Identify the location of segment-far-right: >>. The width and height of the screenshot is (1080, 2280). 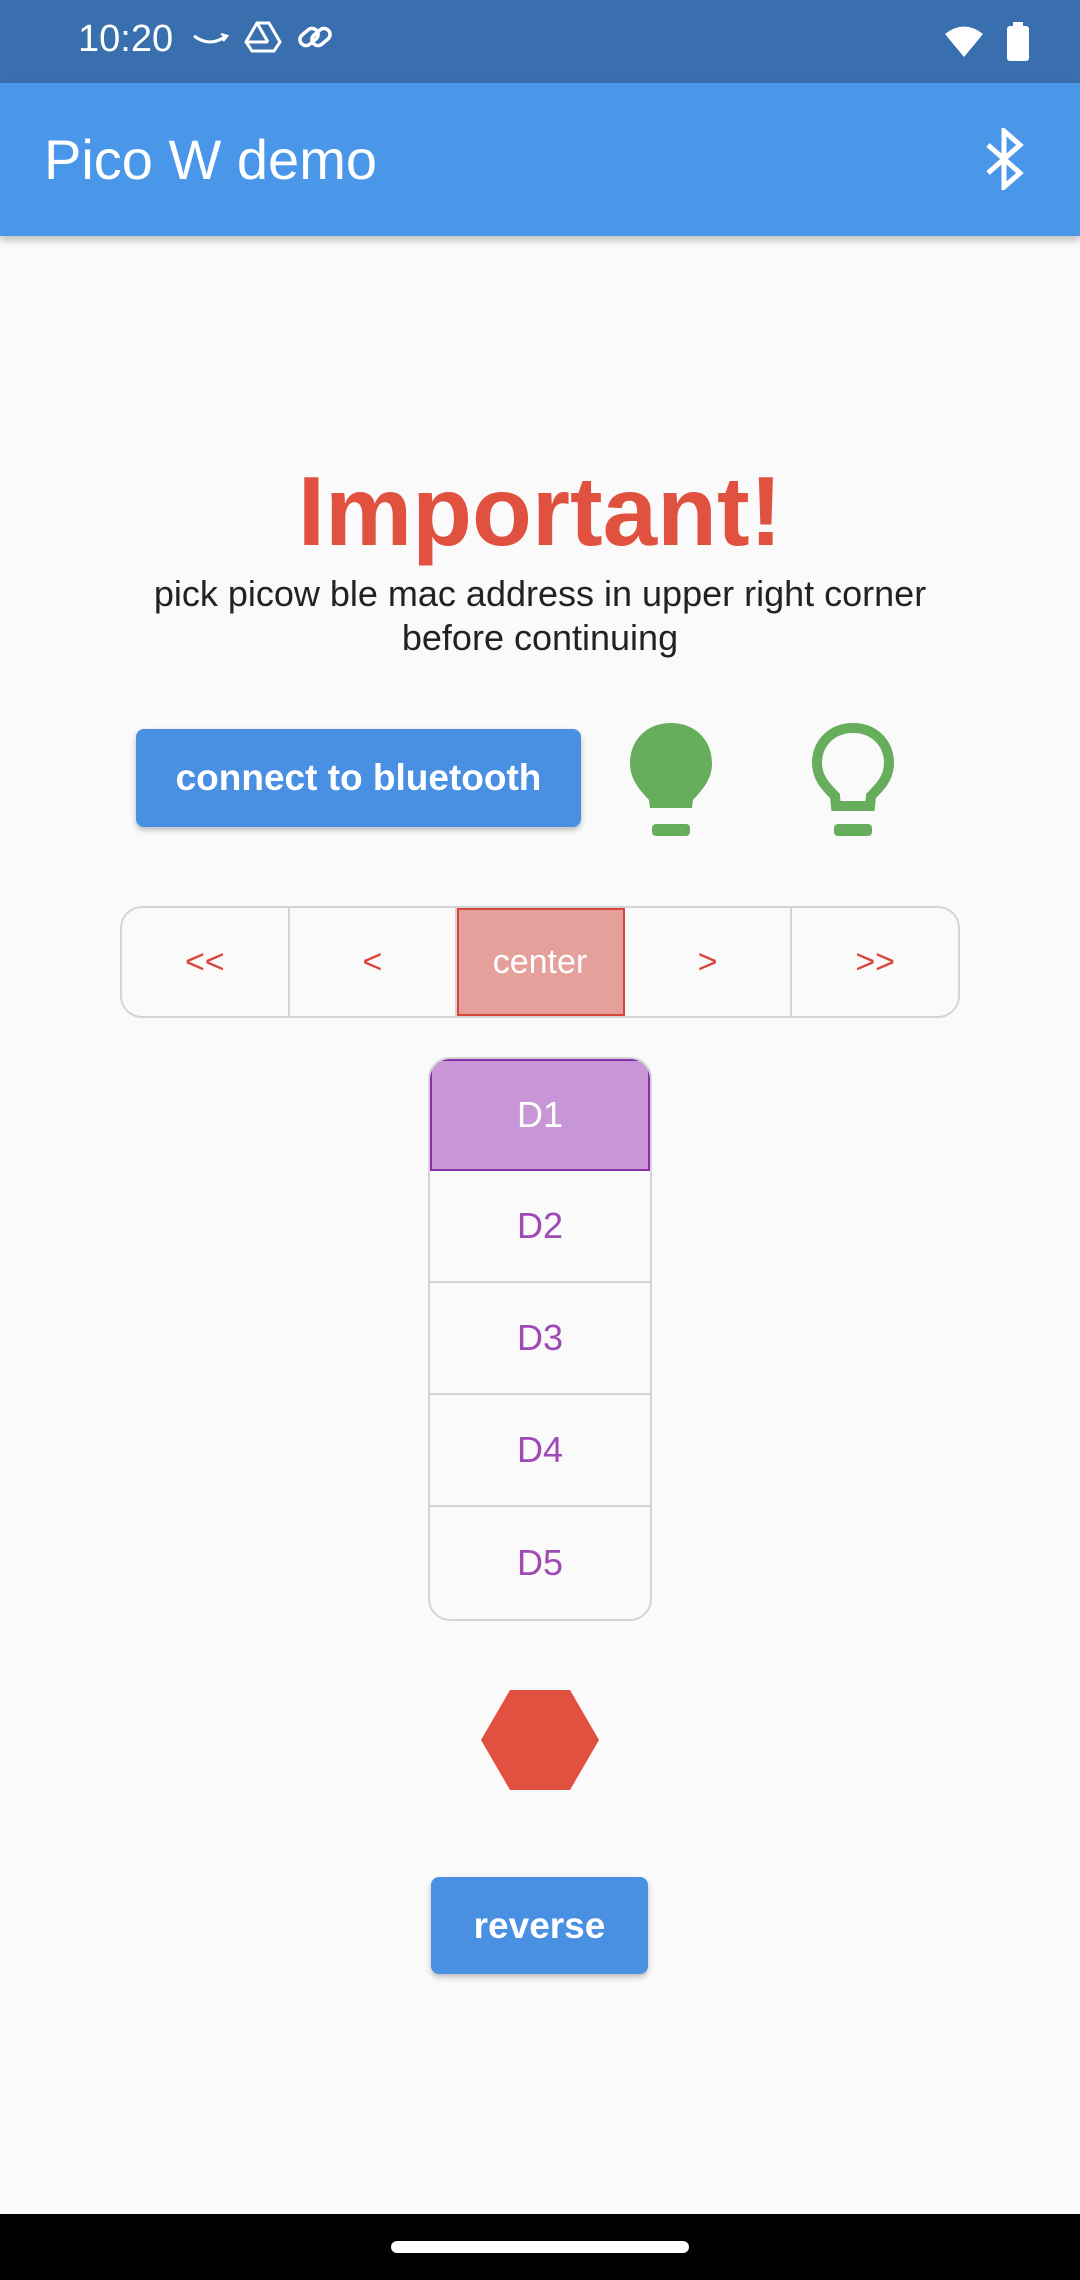
(875, 962).